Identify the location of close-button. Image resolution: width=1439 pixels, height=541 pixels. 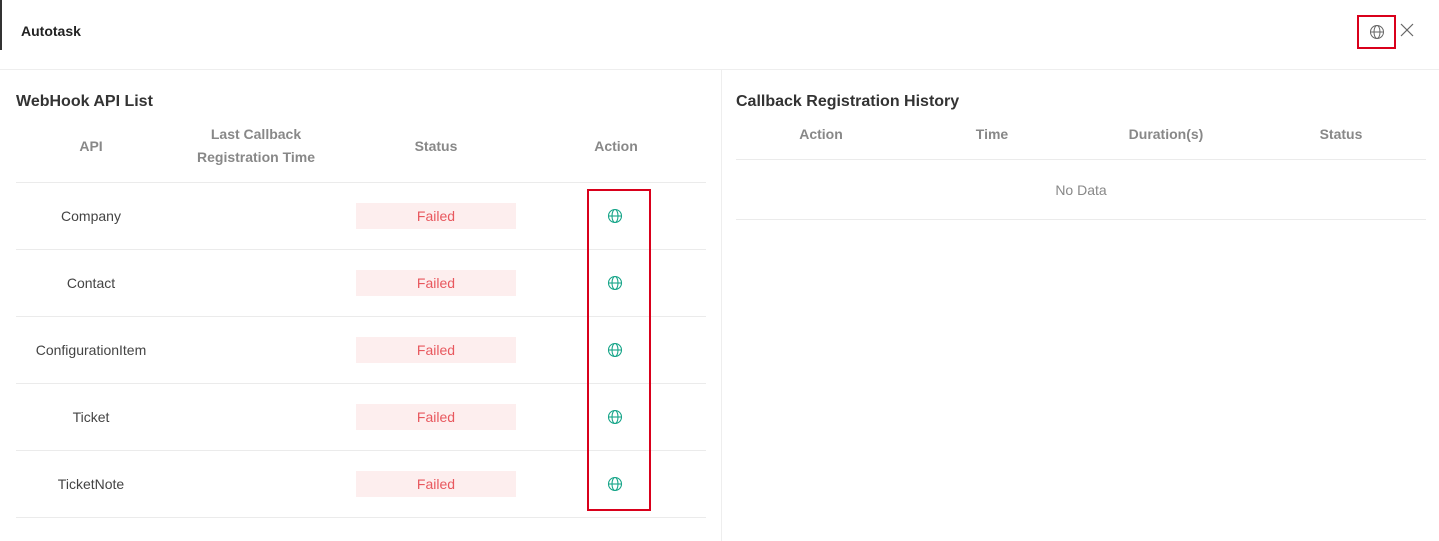
(1407, 30).